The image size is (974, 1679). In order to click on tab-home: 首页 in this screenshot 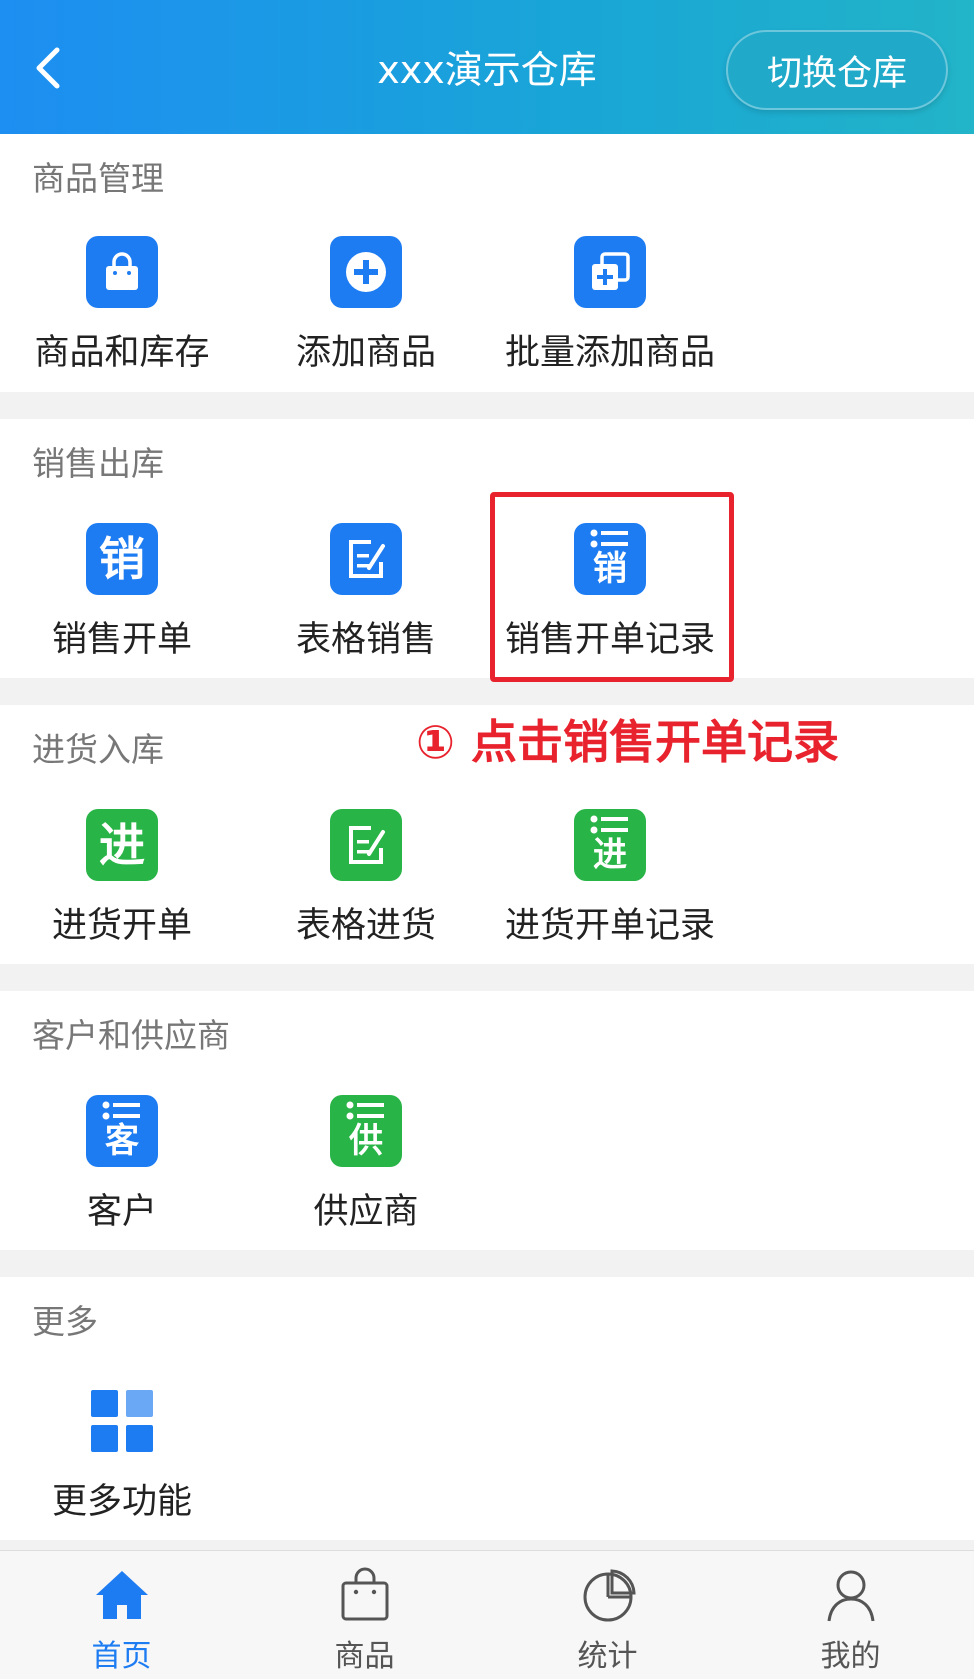, I will do `click(121, 1615)`.